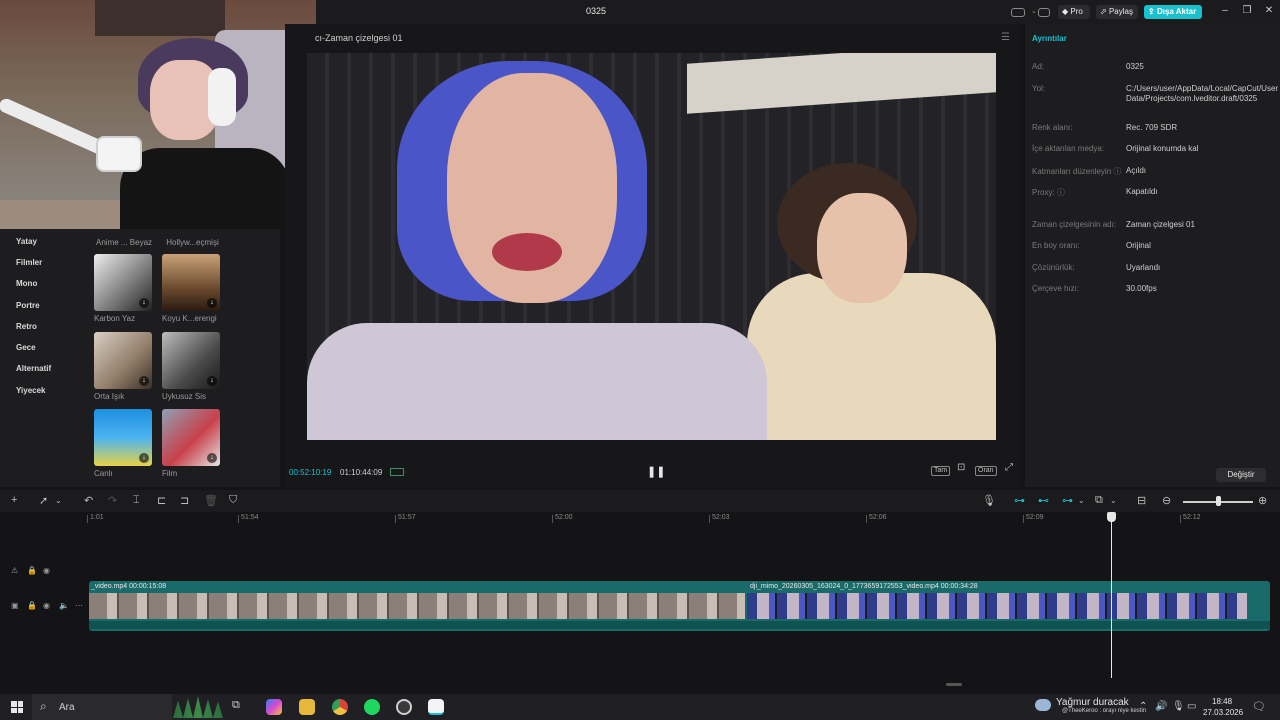 This screenshot has width=1280, height=720. What do you see at coordinates (1173, 12) in the screenshot?
I see `export-button: ⇪ Dışa Aktar` at bounding box center [1173, 12].